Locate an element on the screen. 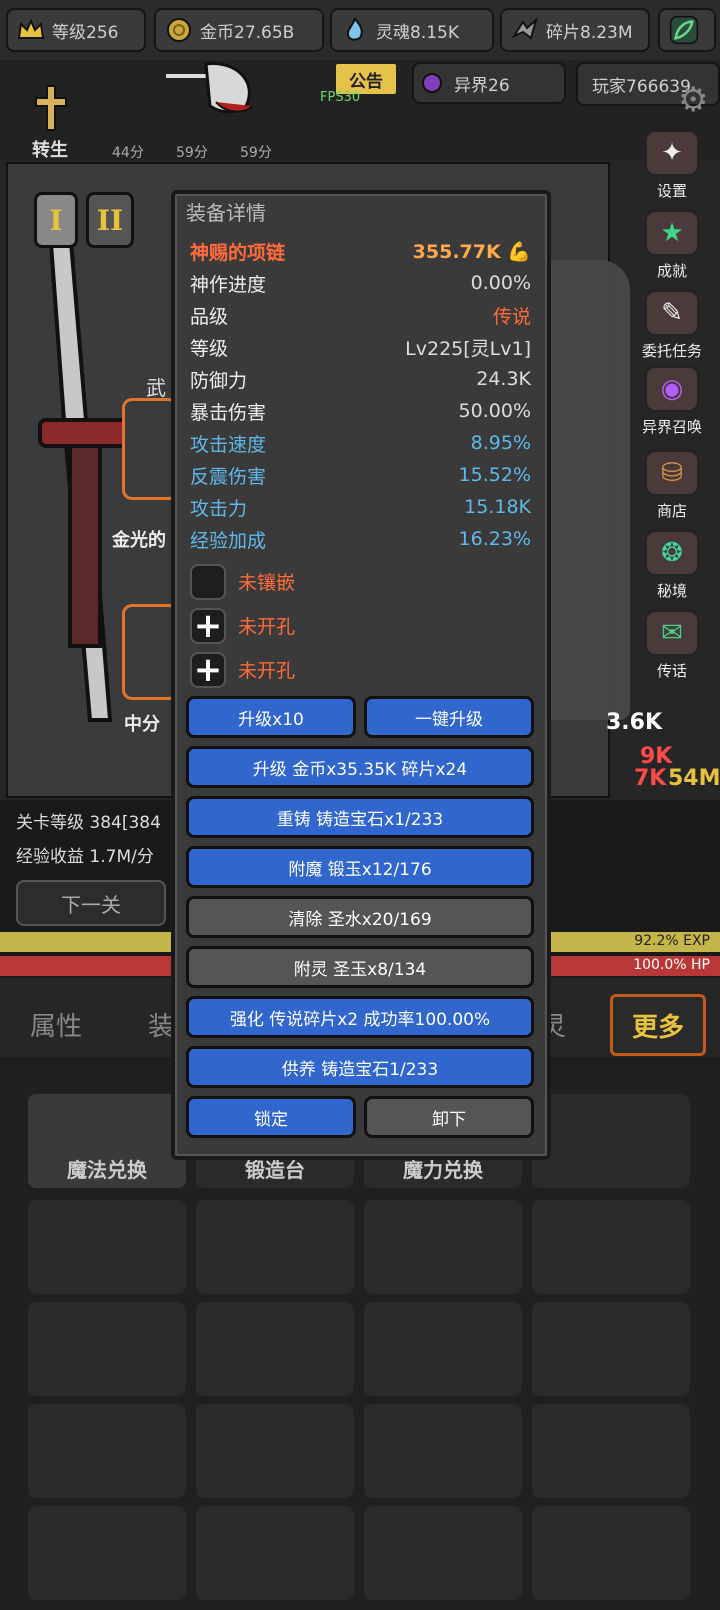 This screenshot has height=1610, width=720. next-stage-button: 下一关 is located at coordinates (91, 903).